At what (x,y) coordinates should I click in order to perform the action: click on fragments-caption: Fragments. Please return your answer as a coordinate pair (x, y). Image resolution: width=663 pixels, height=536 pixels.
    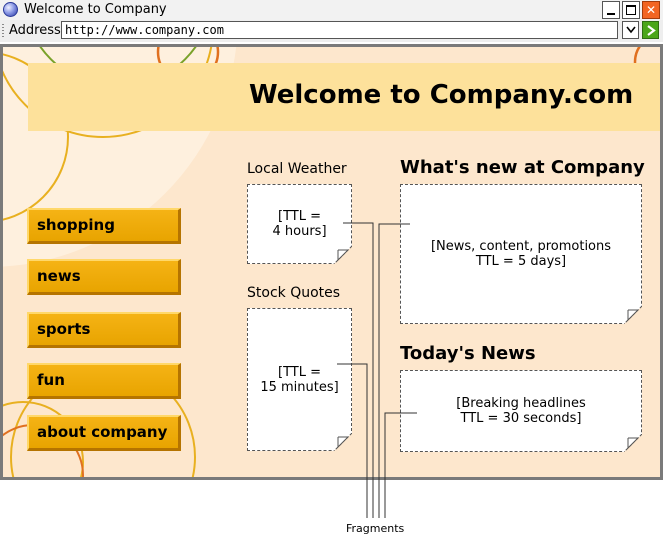
    Looking at the image, I should click on (375, 528).